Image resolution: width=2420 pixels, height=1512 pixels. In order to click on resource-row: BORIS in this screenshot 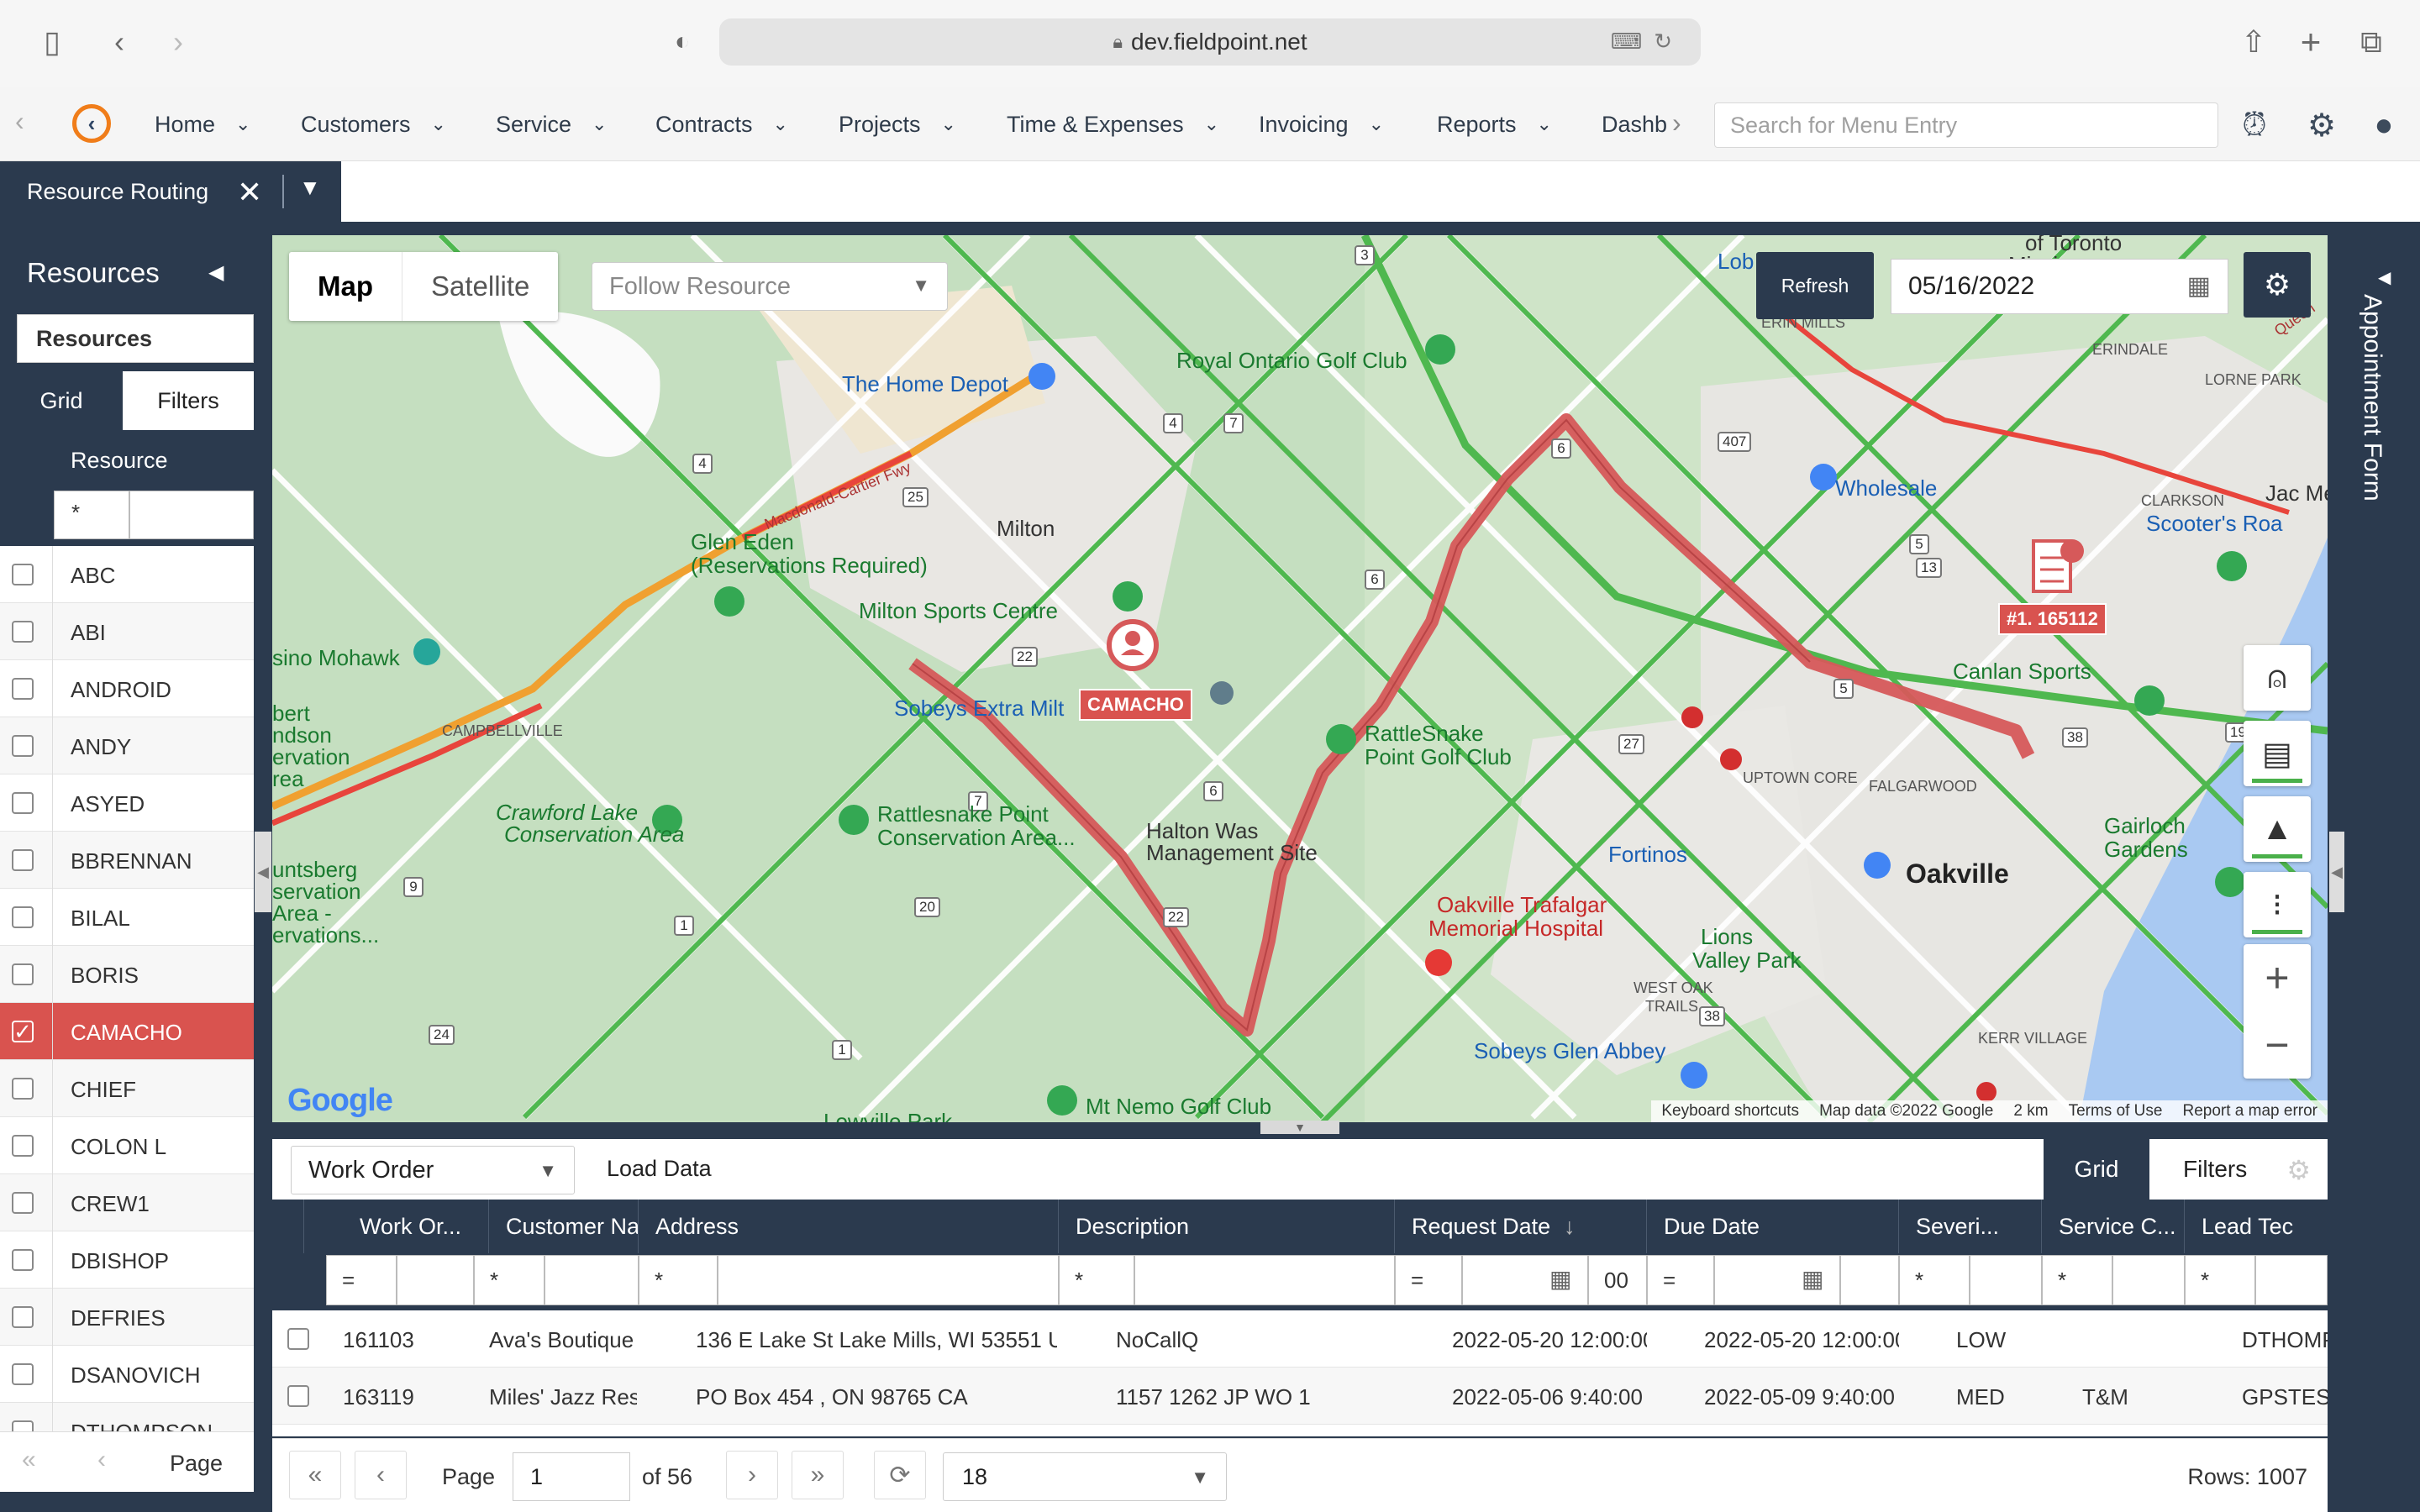, I will do `click(127, 974)`.